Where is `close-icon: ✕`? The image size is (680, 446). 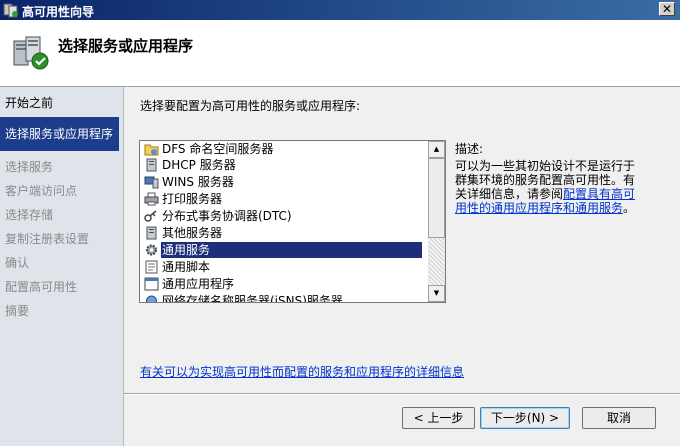
close-icon: ✕ is located at coordinates (667, 9).